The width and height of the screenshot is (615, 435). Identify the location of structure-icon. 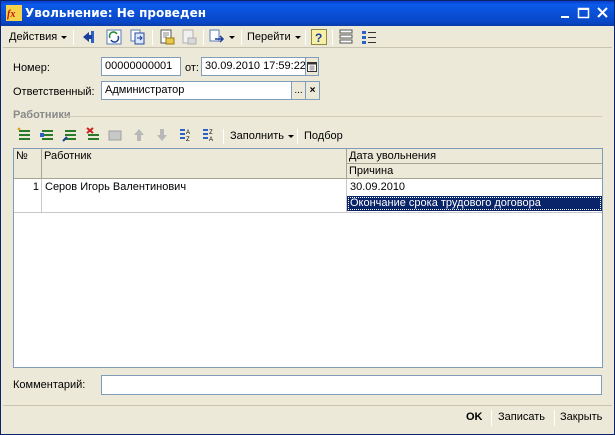
(346, 37).